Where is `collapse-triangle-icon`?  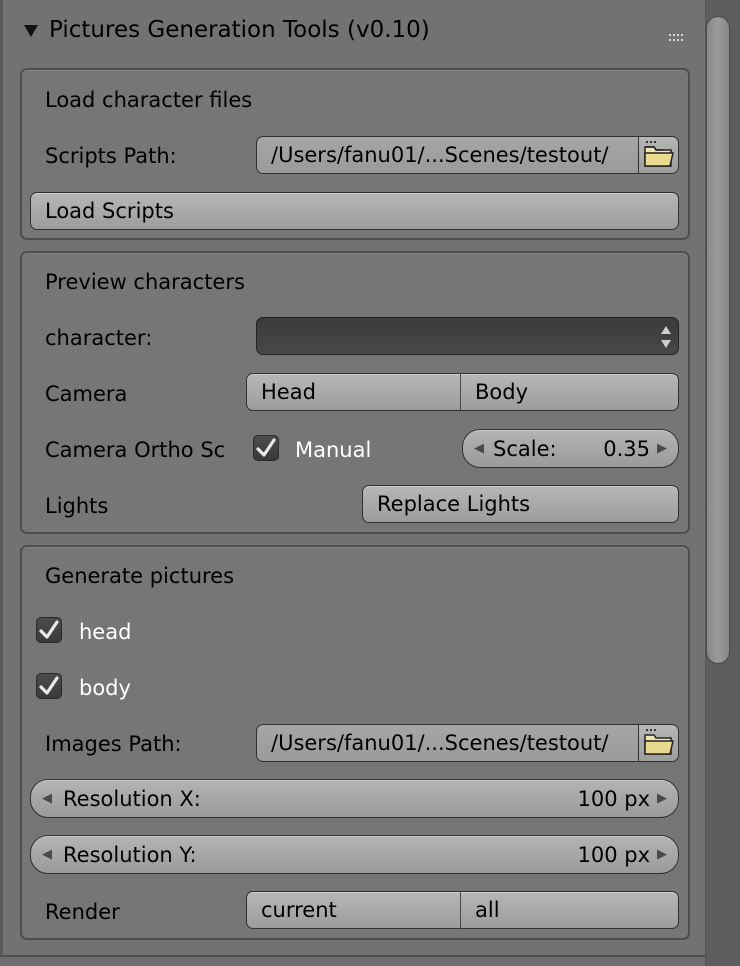
collapse-triangle-icon is located at coordinates (31, 31).